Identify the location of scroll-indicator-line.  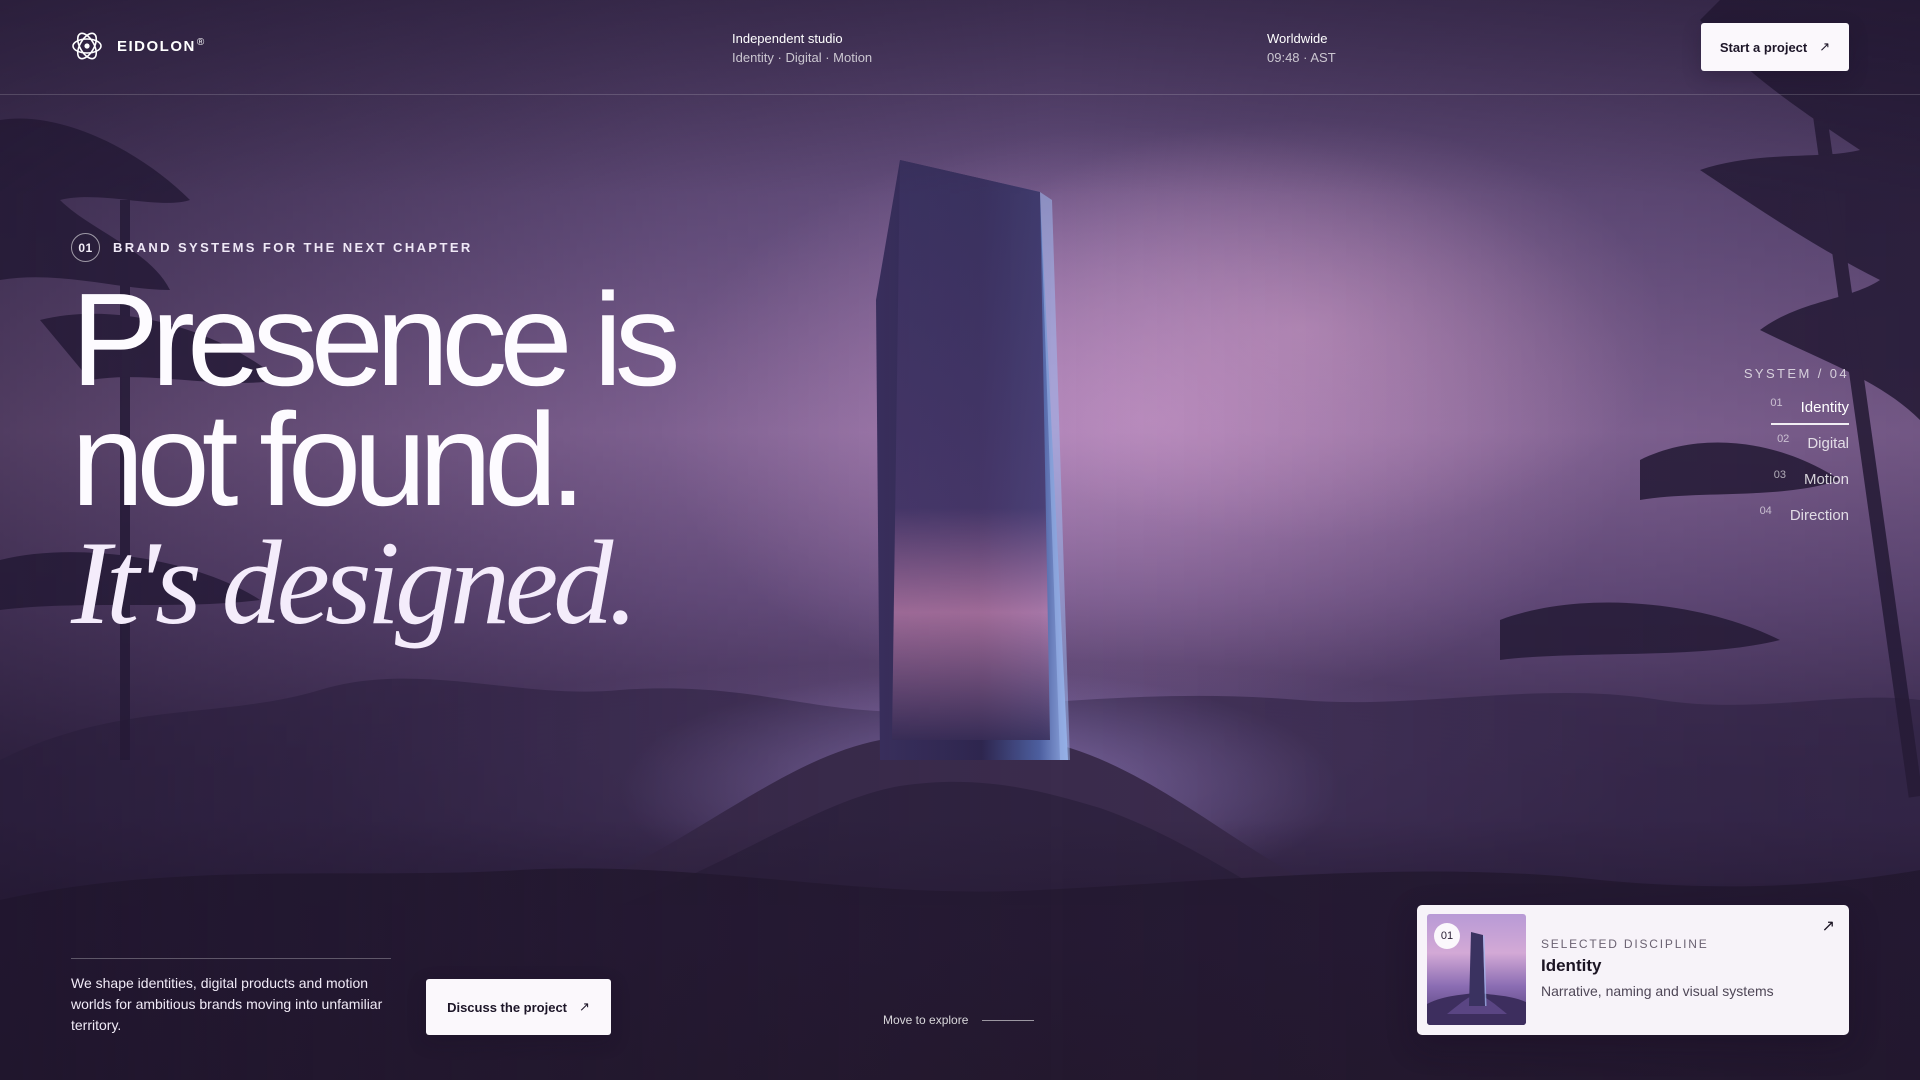
(1008, 1020).